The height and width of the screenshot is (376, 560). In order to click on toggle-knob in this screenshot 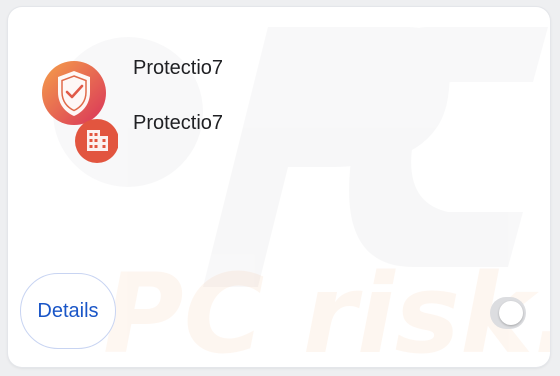, I will do `click(511, 313)`.